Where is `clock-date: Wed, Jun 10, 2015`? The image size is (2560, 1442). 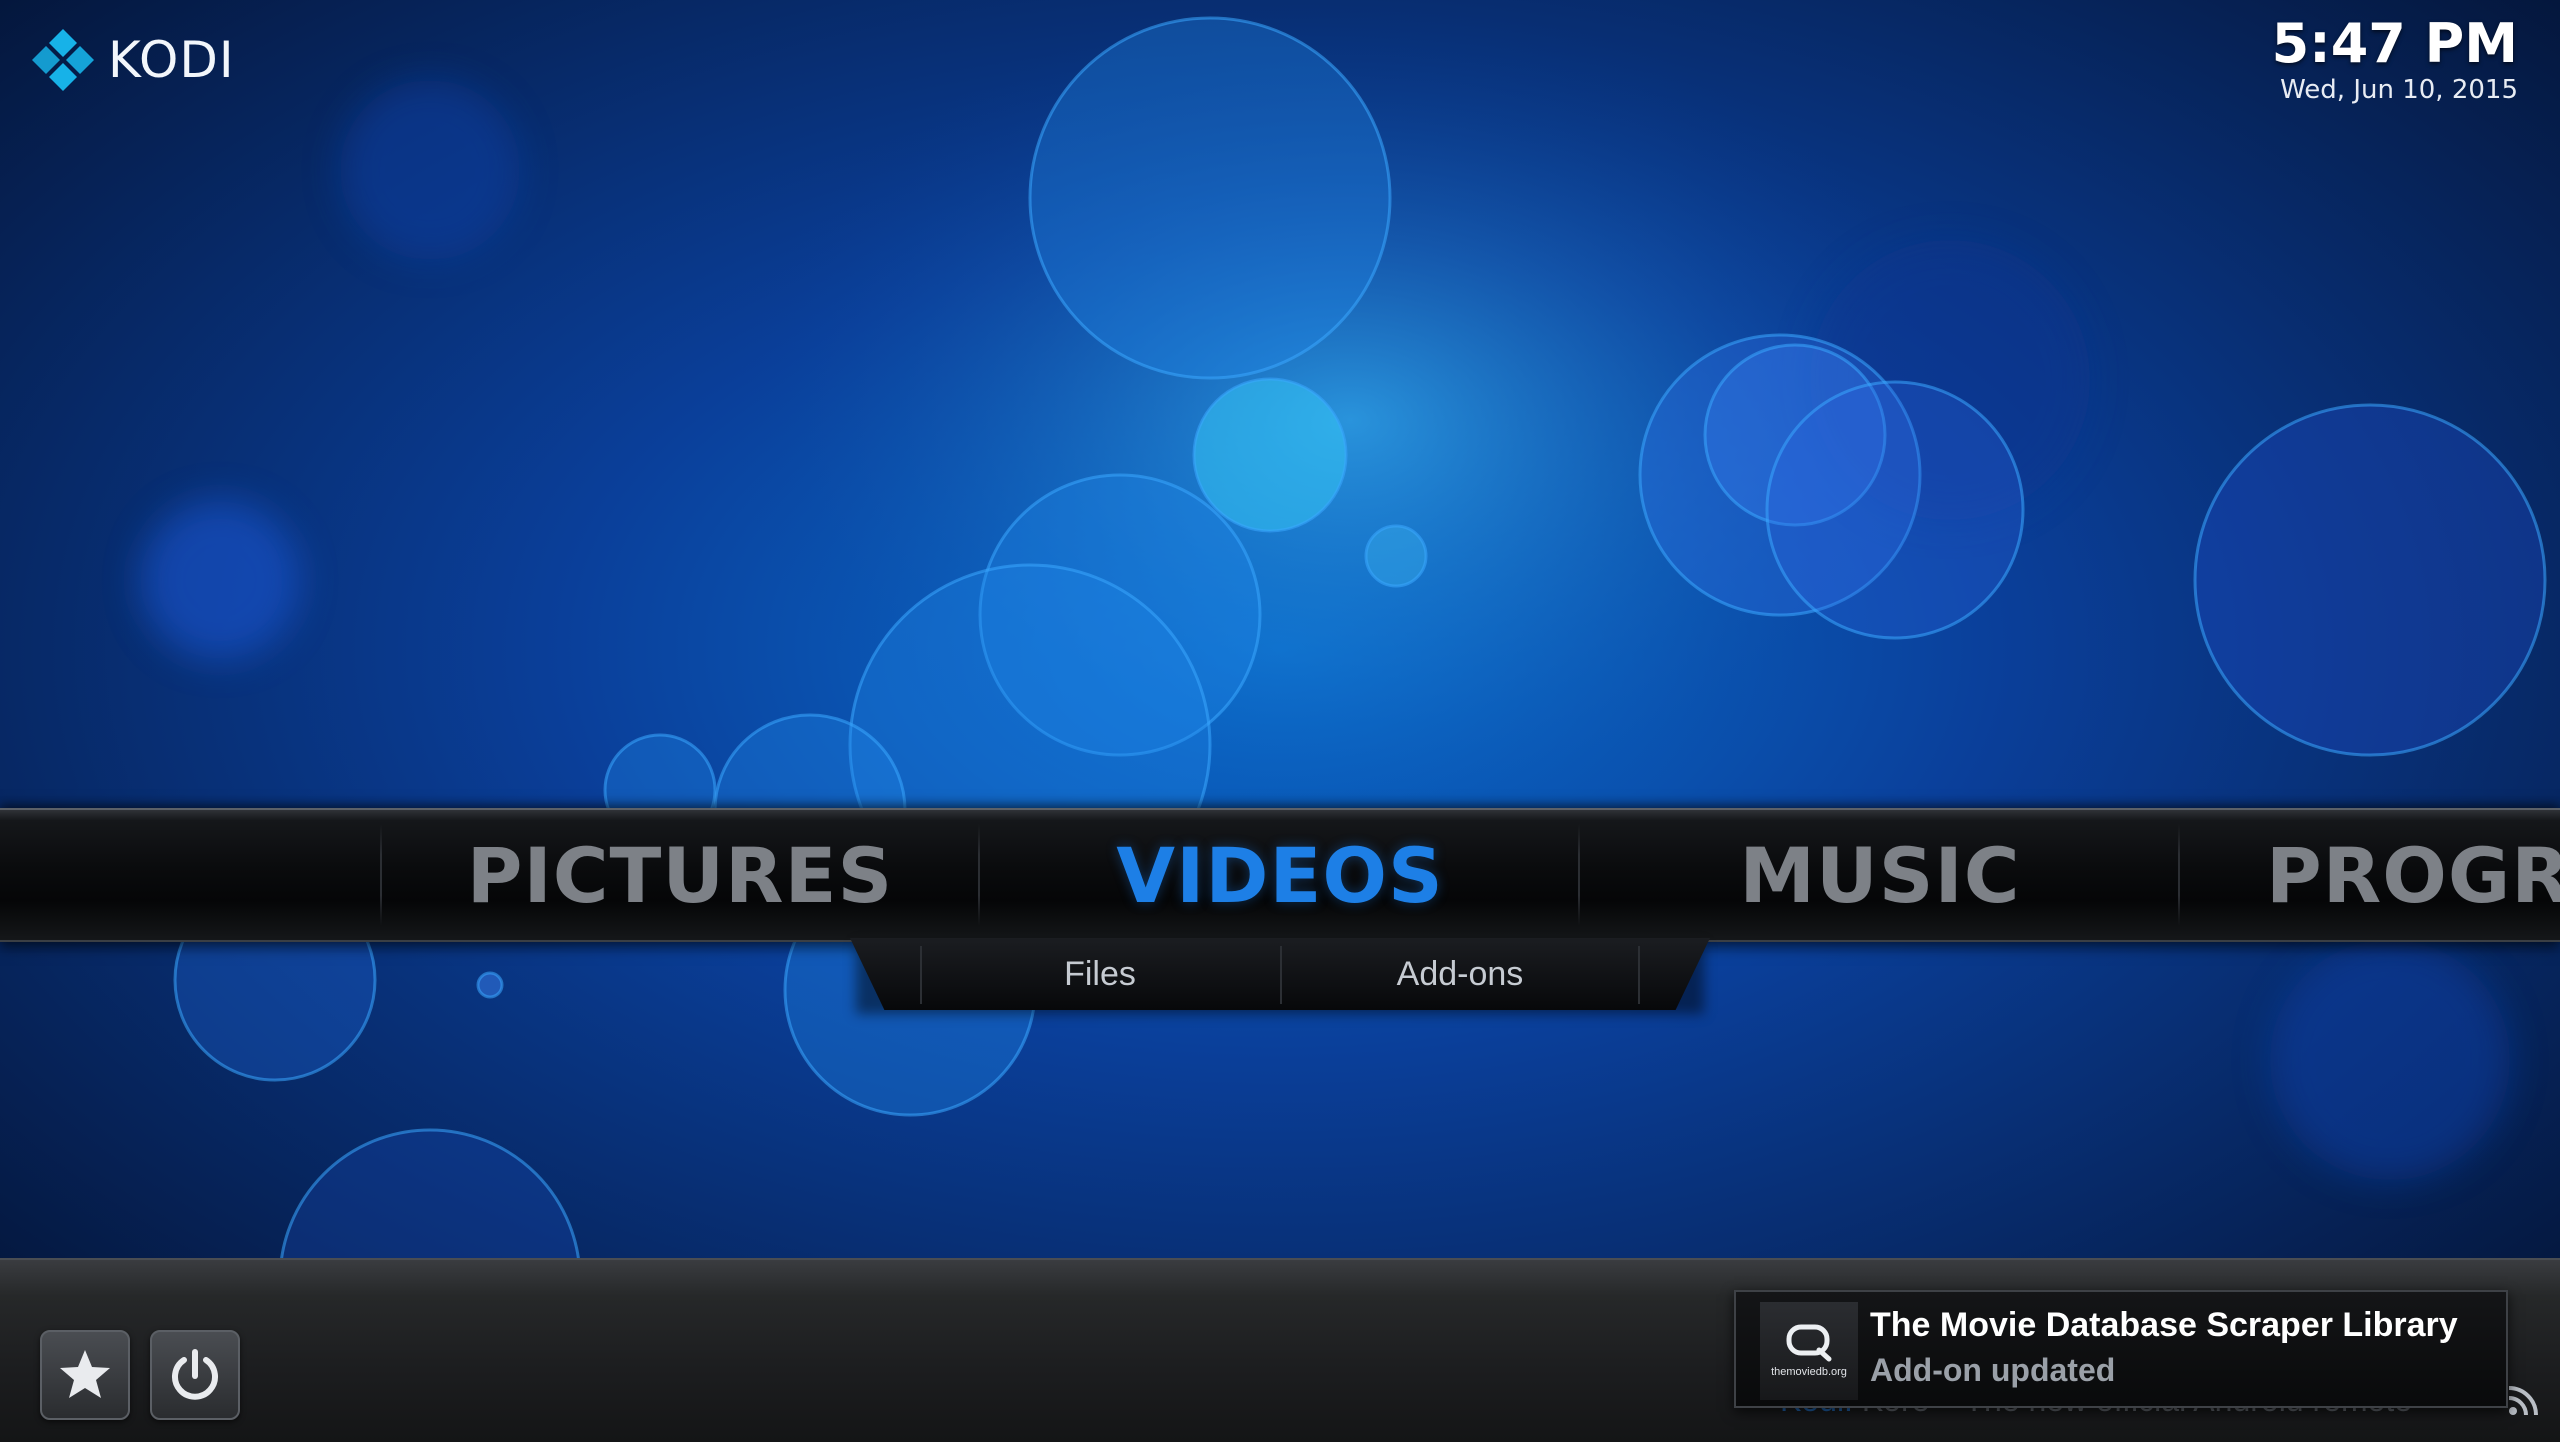 clock-date: Wed, Jun 10, 2015 is located at coordinates (2399, 90).